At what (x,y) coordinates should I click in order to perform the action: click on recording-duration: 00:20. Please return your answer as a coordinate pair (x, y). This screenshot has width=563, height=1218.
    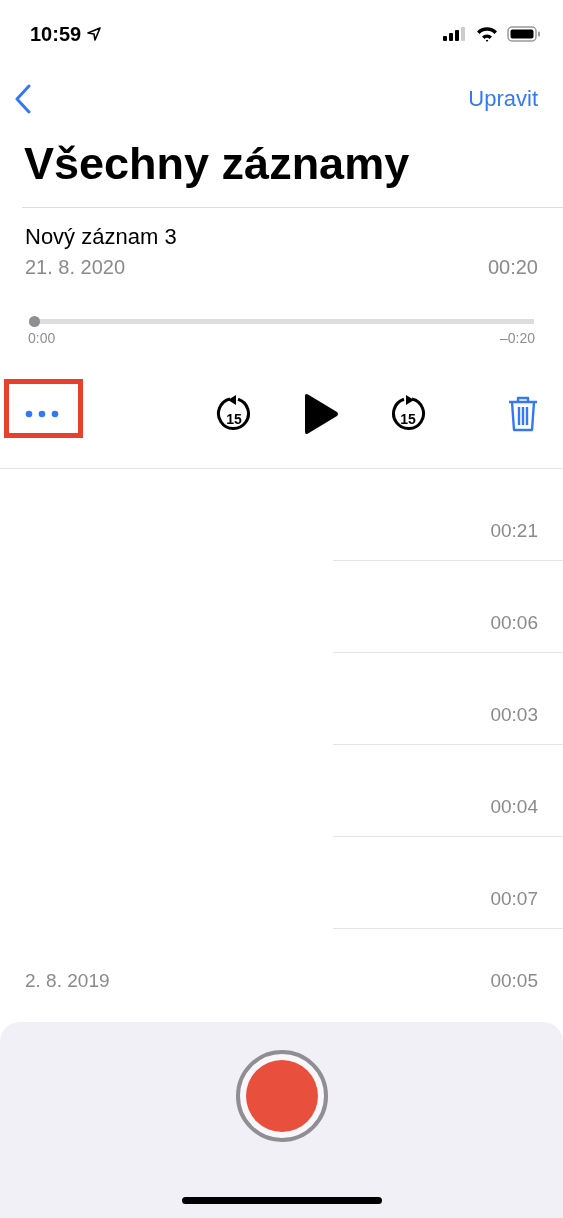
    Looking at the image, I should click on (512, 267).